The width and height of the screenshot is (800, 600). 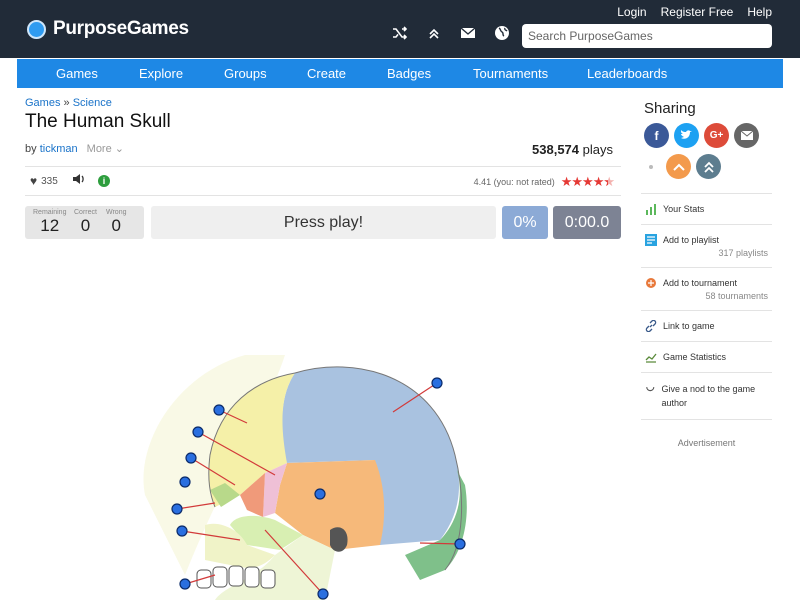 I want to click on sidebar-item-game-statistics: Game Statistics, so click(x=706, y=356).